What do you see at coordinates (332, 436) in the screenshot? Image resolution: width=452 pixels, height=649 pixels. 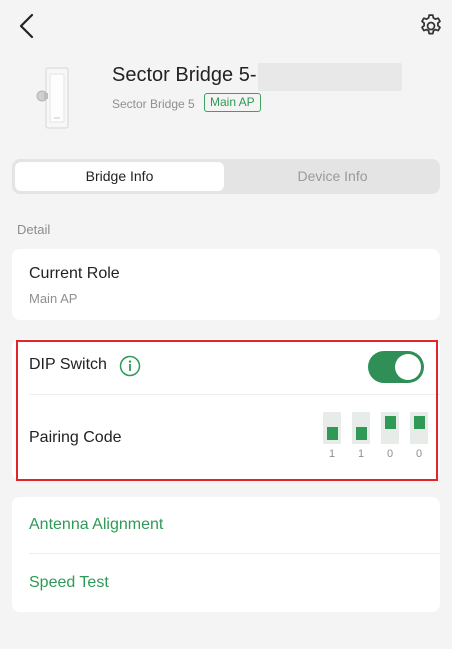 I see `pairing-dip-1: 1` at bounding box center [332, 436].